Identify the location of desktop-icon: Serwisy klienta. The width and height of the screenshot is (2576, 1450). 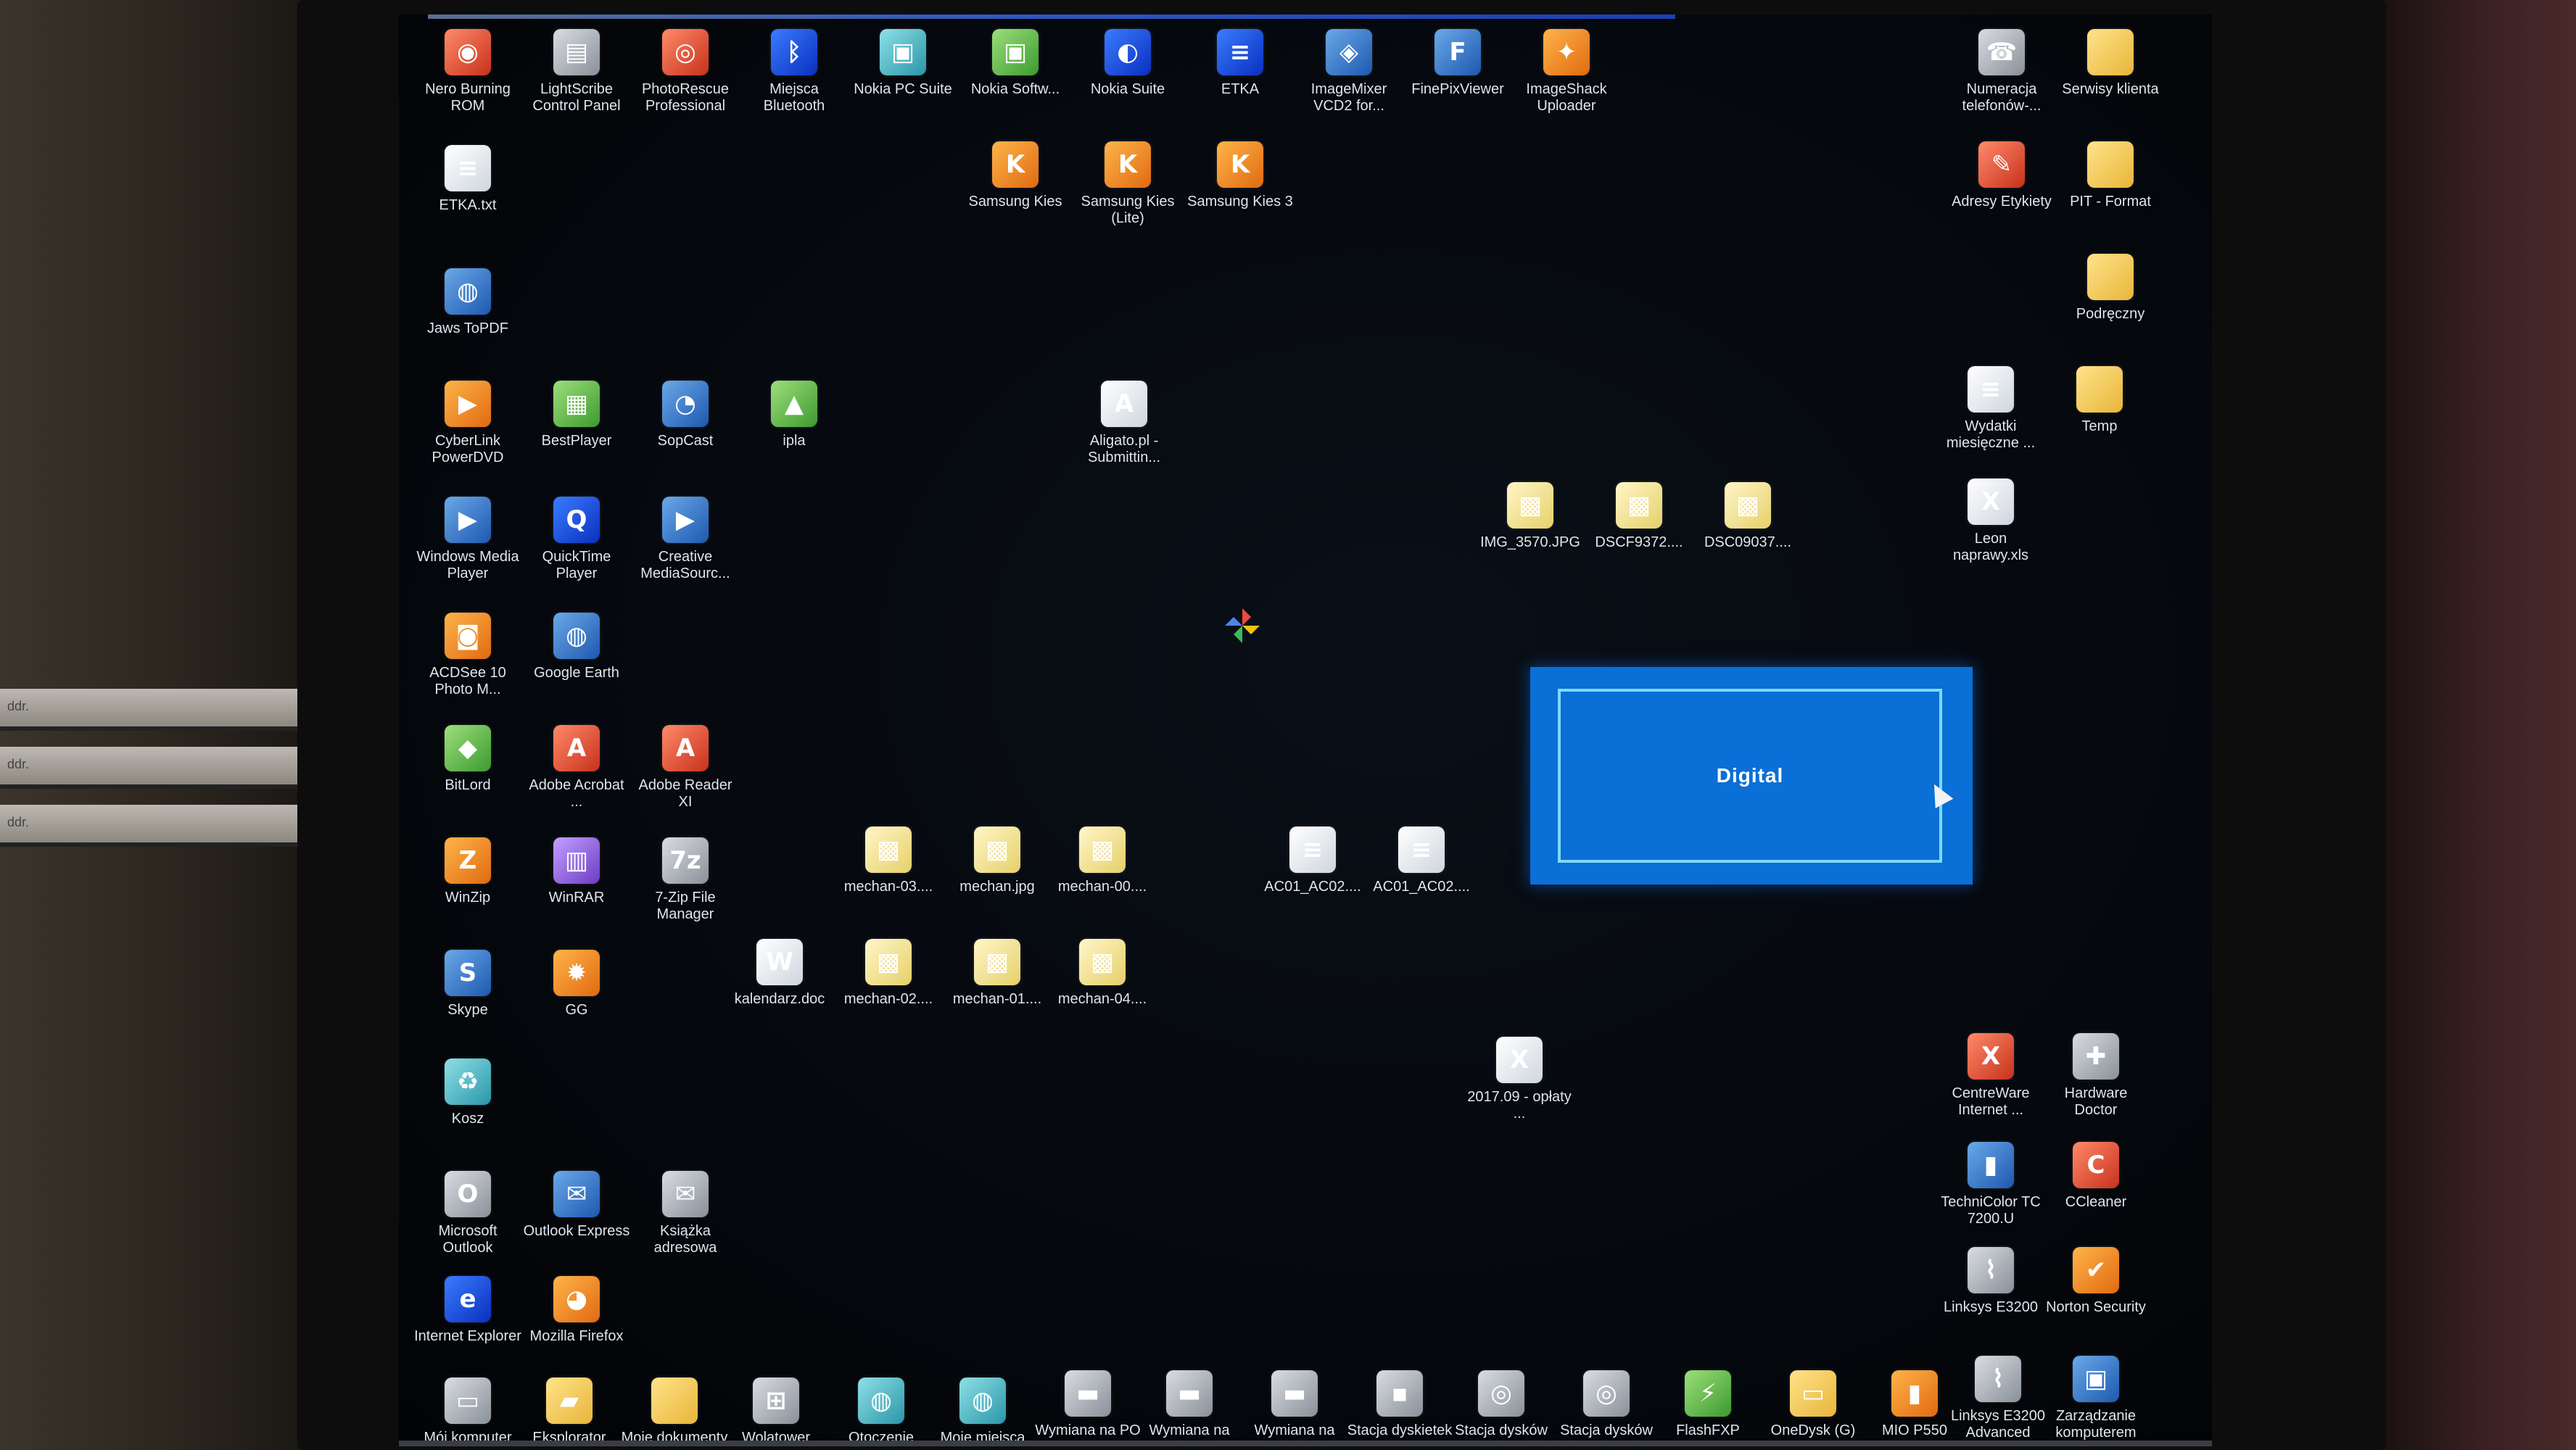
(2110, 83).